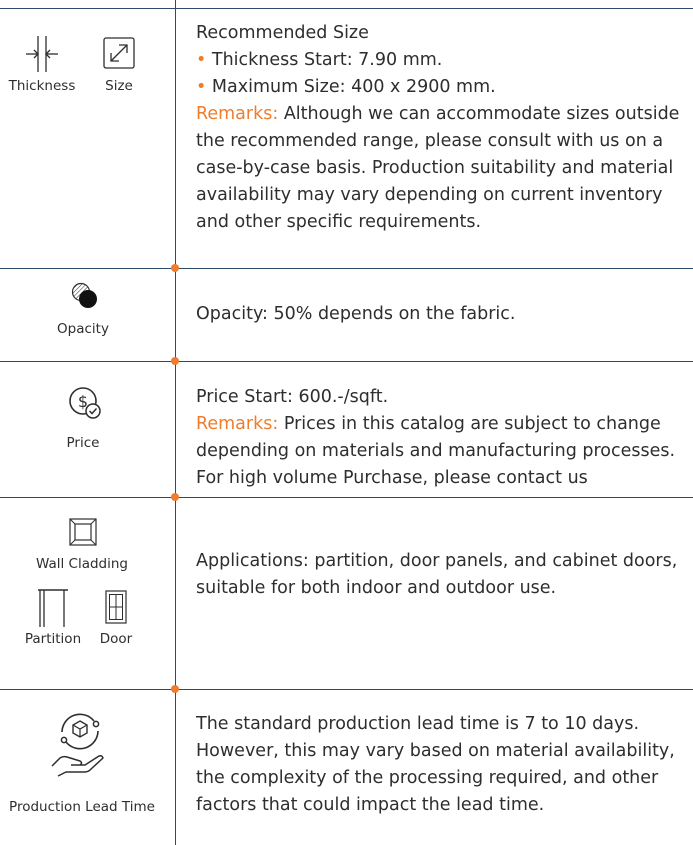 The height and width of the screenshot is (845, 693). I want to click on size-bullet-text: Maximum Size: 400 x 2900 mm., so click(353, 87).